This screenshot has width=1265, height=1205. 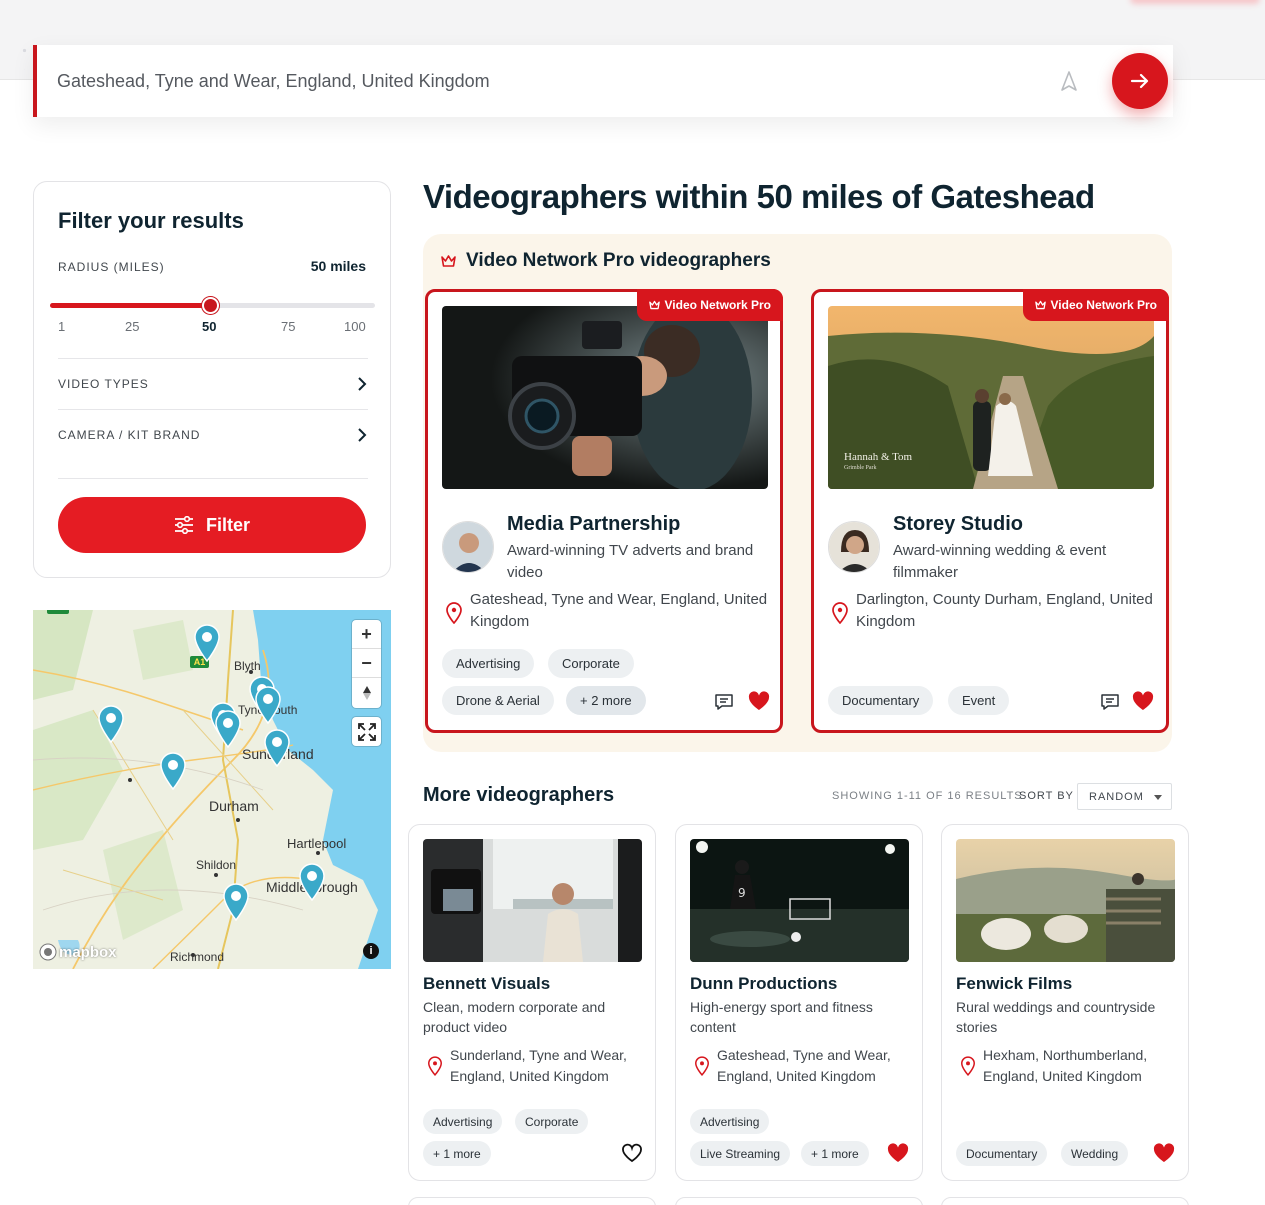 What do you see at coordinates (1014, 984) in the screenshot?
I see `videographer-name: Fenwick Films` at bounding box center [1014, 984].